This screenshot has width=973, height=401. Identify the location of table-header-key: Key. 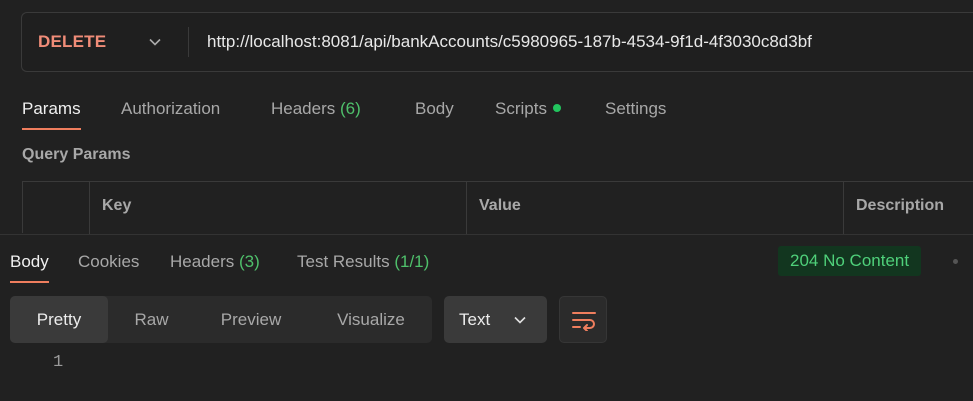
(278, 208).